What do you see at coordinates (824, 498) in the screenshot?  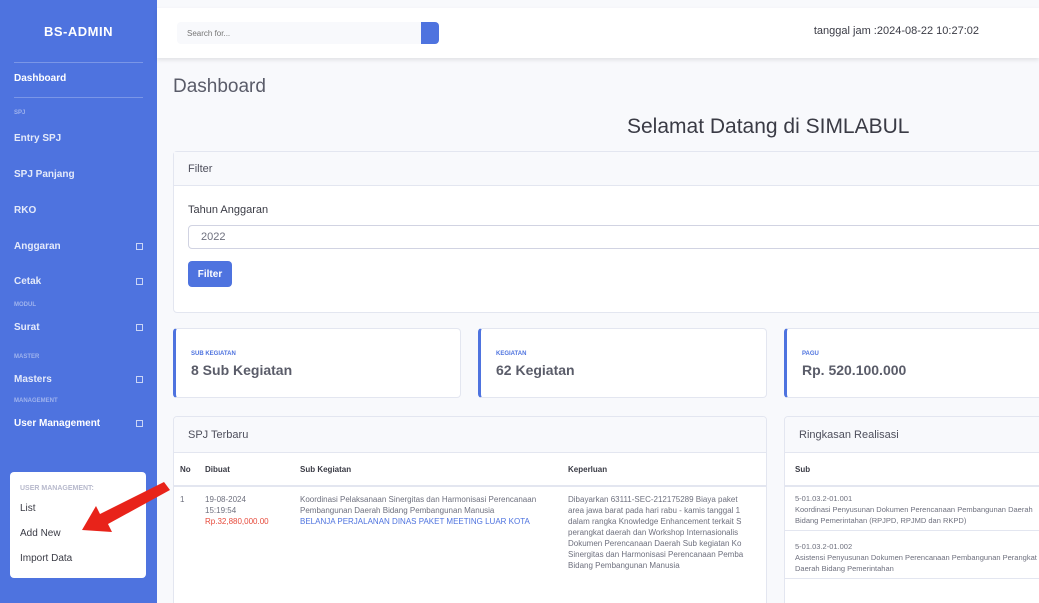 I see `sub-code: 5-01.03.2-01.001` at bounding box center [824, 498].